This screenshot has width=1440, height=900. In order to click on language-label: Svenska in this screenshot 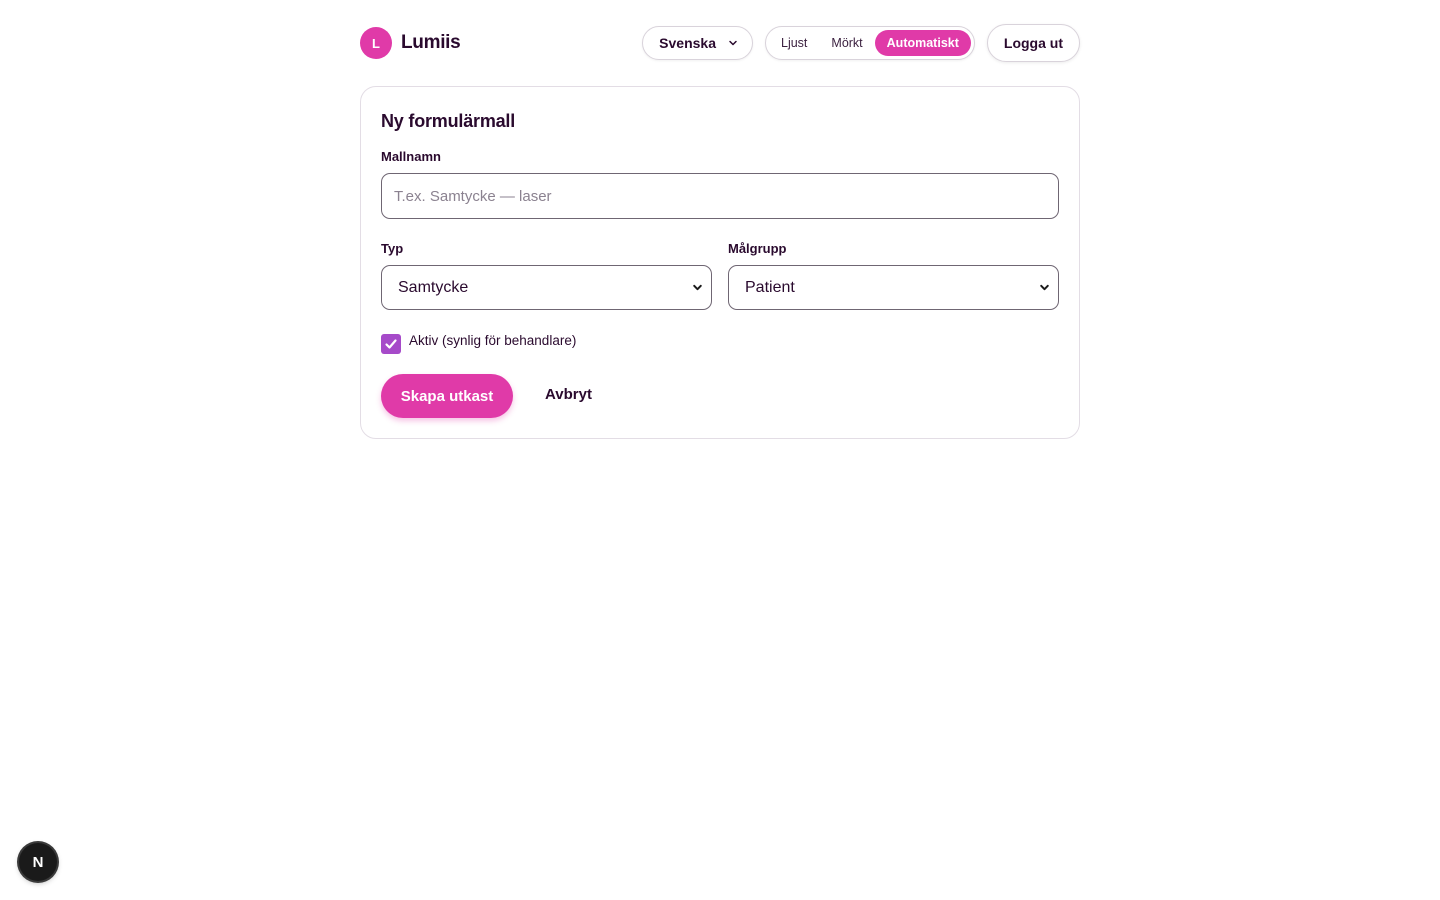, I will do `click(687, 43)`.